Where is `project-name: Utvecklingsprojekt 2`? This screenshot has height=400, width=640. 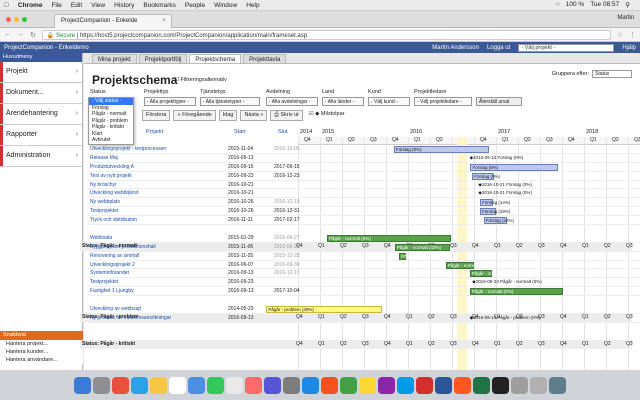 project-name: Utvecklingsprojekt 2 is located at coordinates (112, 265).